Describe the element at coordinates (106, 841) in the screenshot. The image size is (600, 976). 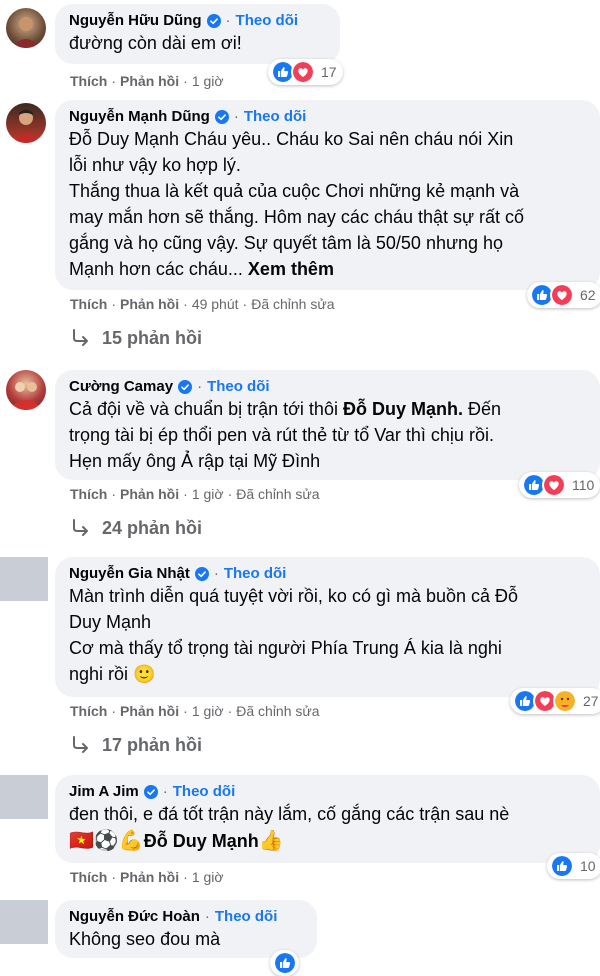
I see `emoji-sequence: 🇻🇳⚽💪` at that location.